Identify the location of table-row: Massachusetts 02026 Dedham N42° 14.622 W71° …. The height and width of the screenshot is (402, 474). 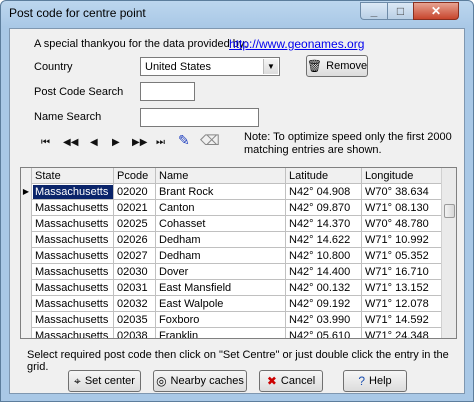
(231, 240).